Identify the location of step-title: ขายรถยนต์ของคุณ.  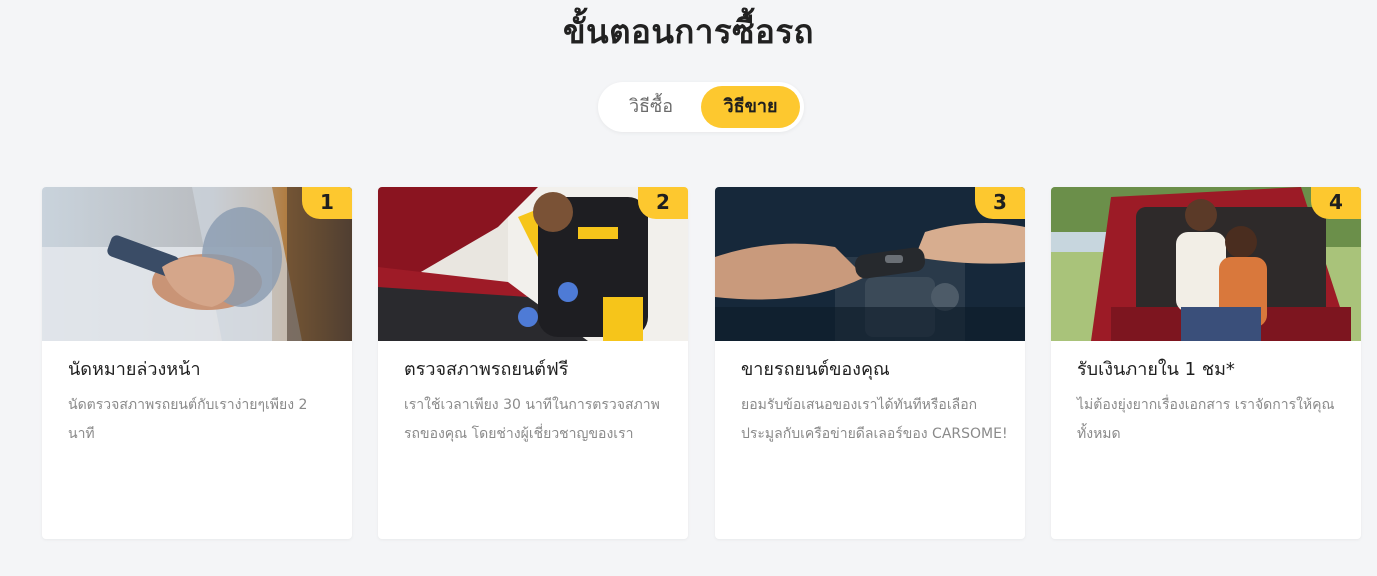
(815, 369).